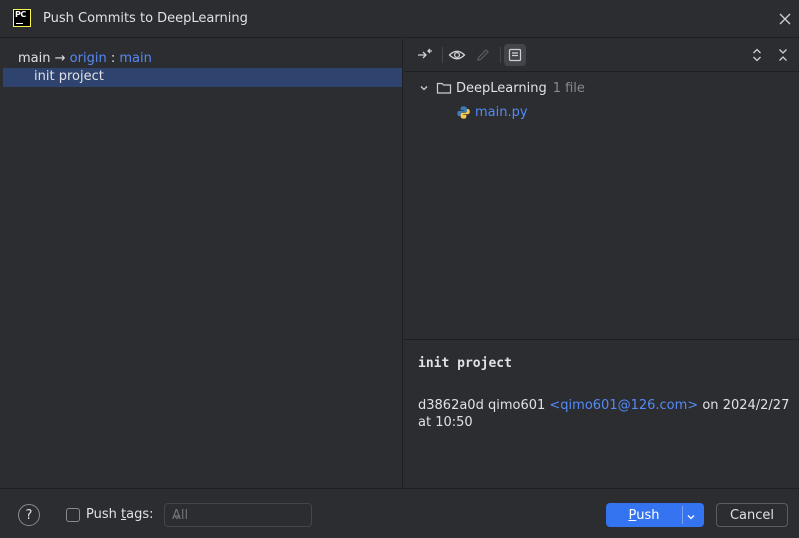 This screenshot has width=799, height=538. Describe the element at coordinates (601, 55) in the screenshot. I see `changes-toolbar` at that location.